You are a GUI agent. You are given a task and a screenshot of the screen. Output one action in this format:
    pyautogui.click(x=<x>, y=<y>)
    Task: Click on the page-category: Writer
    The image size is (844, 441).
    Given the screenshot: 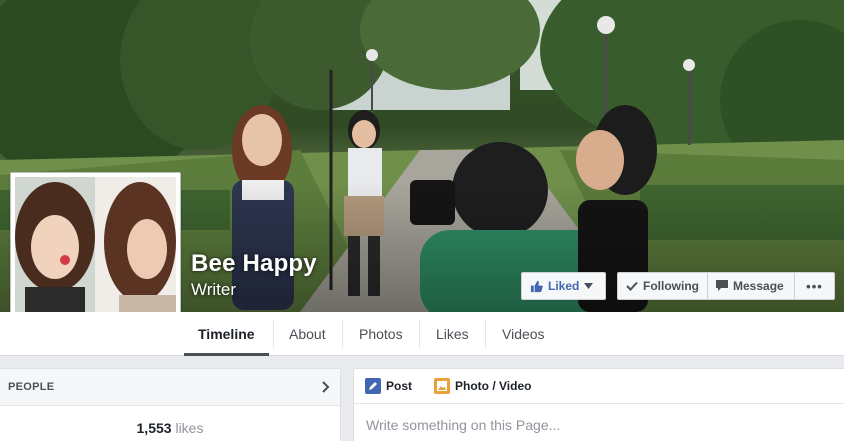 What is the action you would take?
    pyautogui.click(x=214, y=289)
    